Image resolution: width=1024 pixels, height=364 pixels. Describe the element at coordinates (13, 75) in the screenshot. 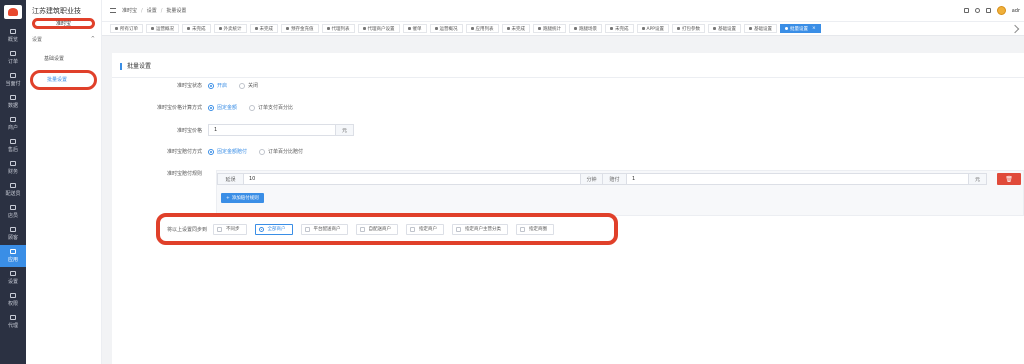

I see `pay-icon` at that location.